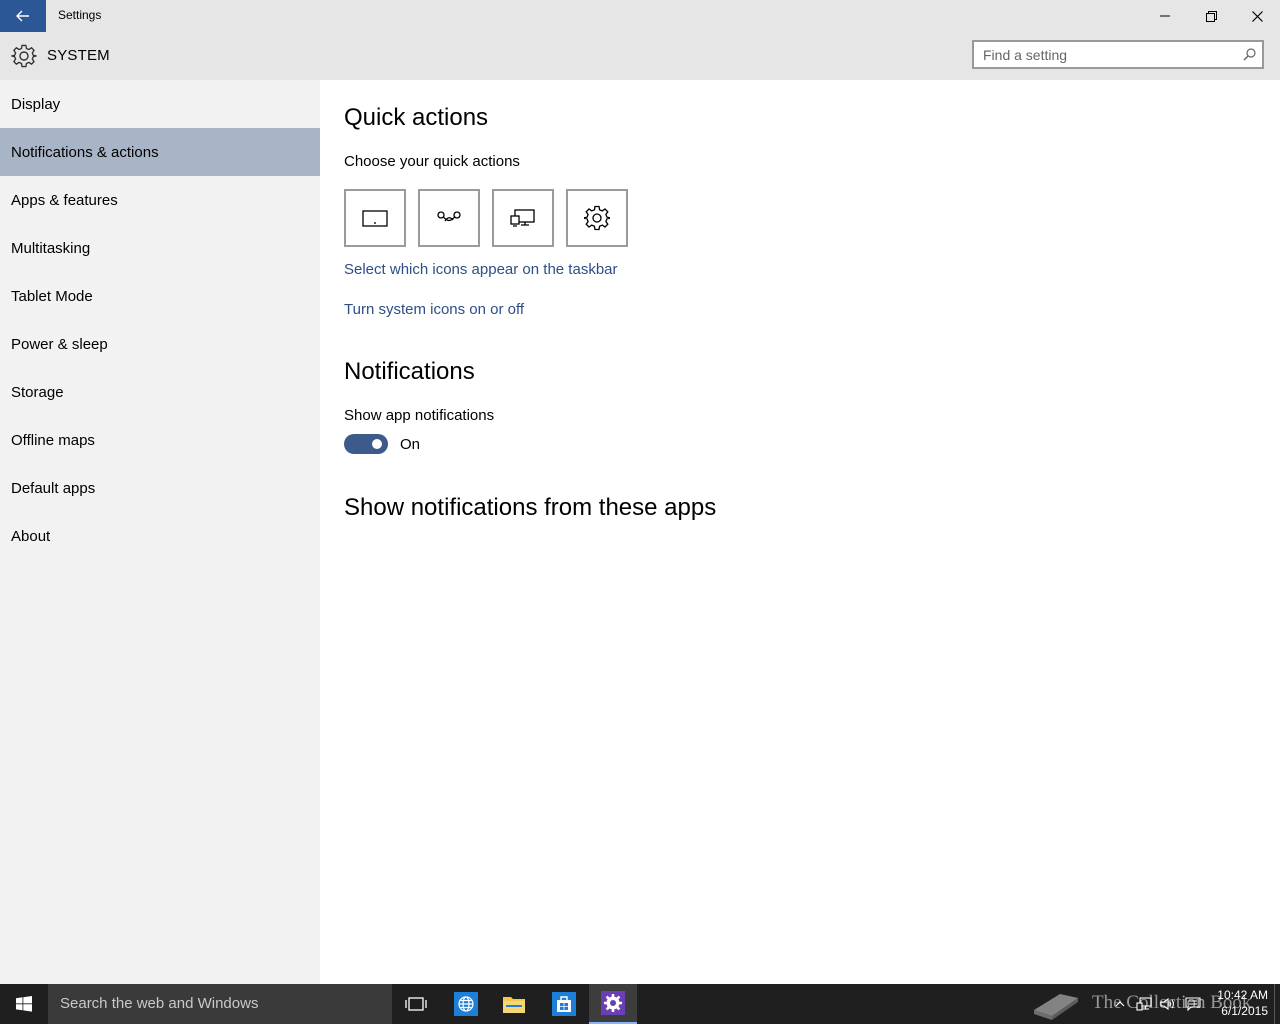  What do you see at coordinates (640, 16) in the screenshot?
I see `title-bar: Settings` at bounding box center [640, 16].